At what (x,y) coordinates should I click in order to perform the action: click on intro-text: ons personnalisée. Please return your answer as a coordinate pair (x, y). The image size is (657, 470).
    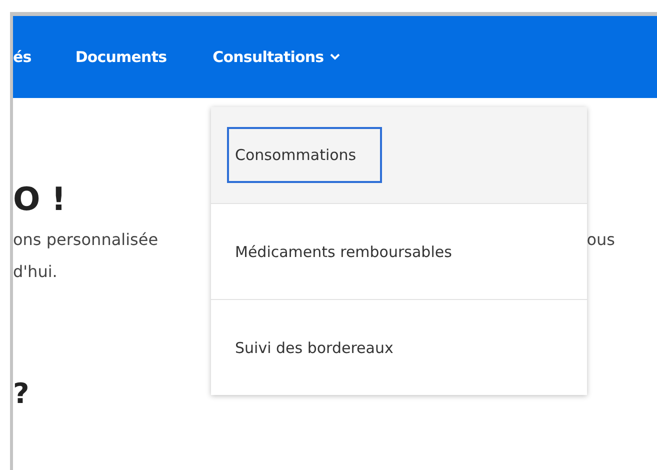
    Looking at the image, I should click on (85, 240).